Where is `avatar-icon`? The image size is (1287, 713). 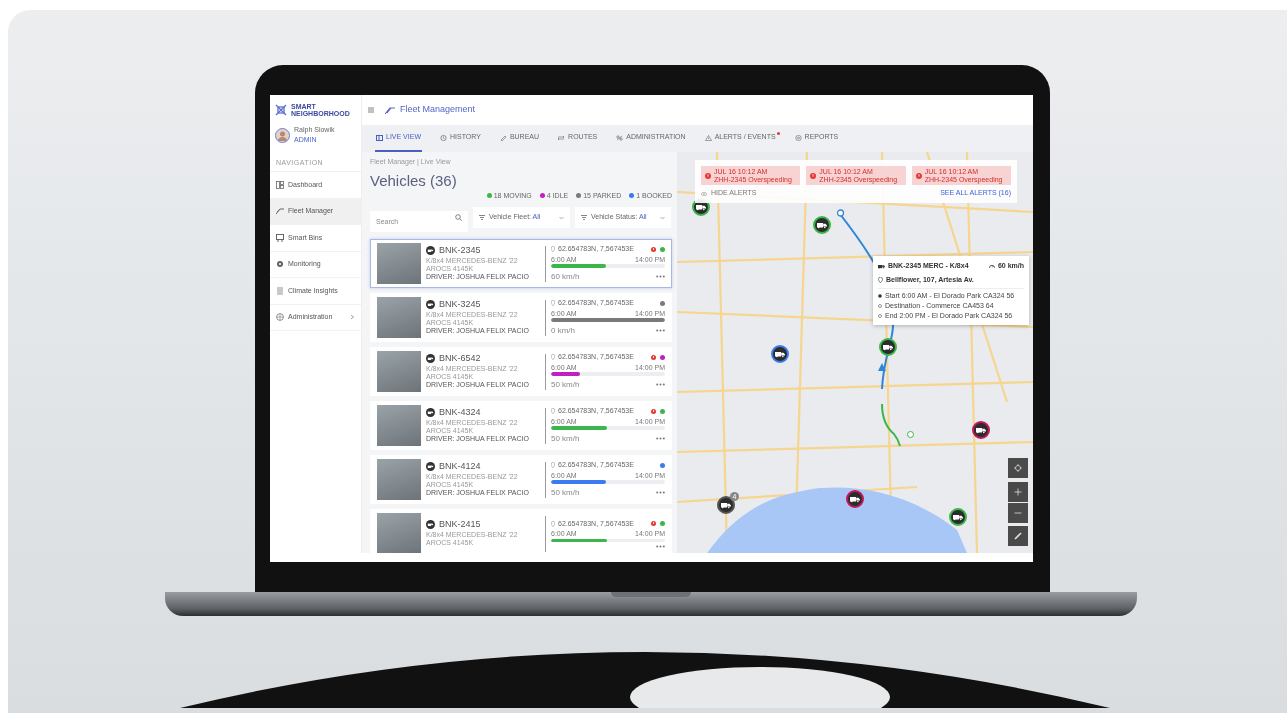
avatar-icon is located at coordinates (282, 135).